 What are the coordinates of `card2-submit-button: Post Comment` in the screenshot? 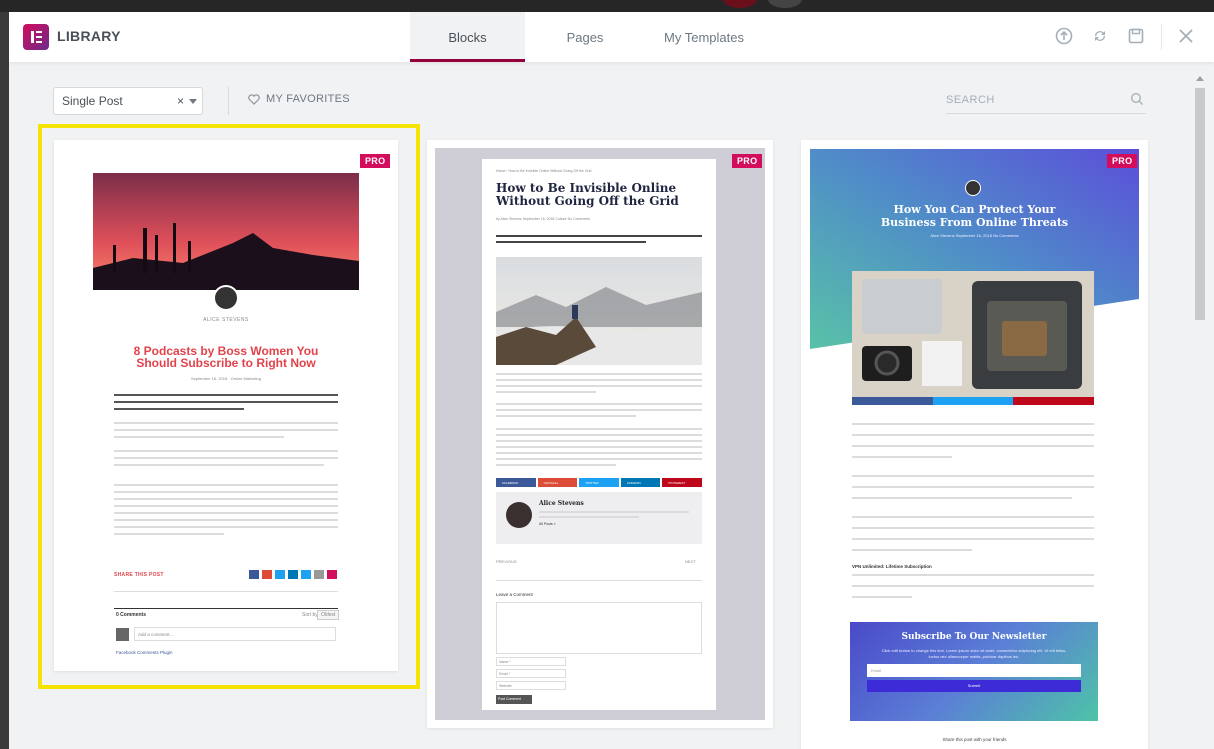 It's located at (514, 699).